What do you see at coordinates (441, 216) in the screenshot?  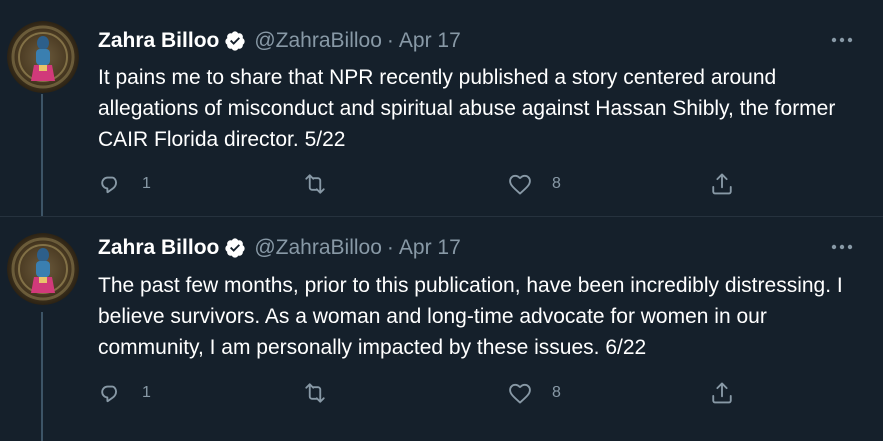 I see `tweet-divider` at bounding box center [441, 216].